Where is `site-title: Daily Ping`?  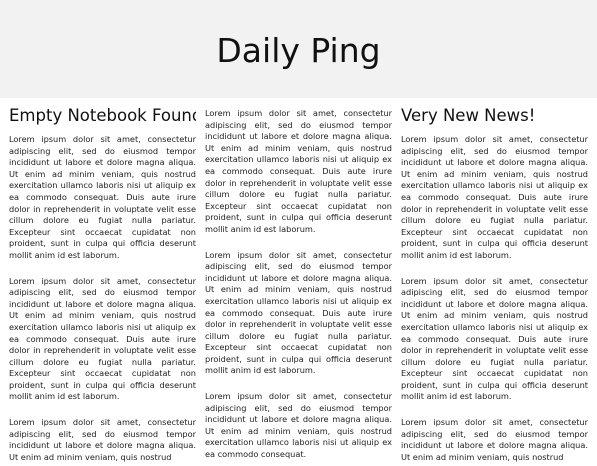
site-title: Daily Ping is located at coordinates (298, 50).